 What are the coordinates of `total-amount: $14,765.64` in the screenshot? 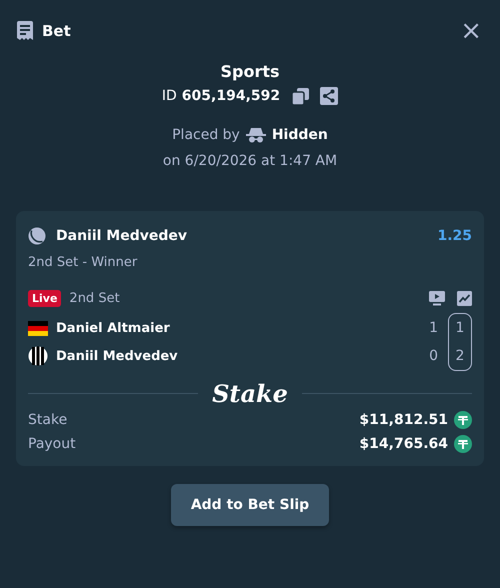 It's located at (403, 444).